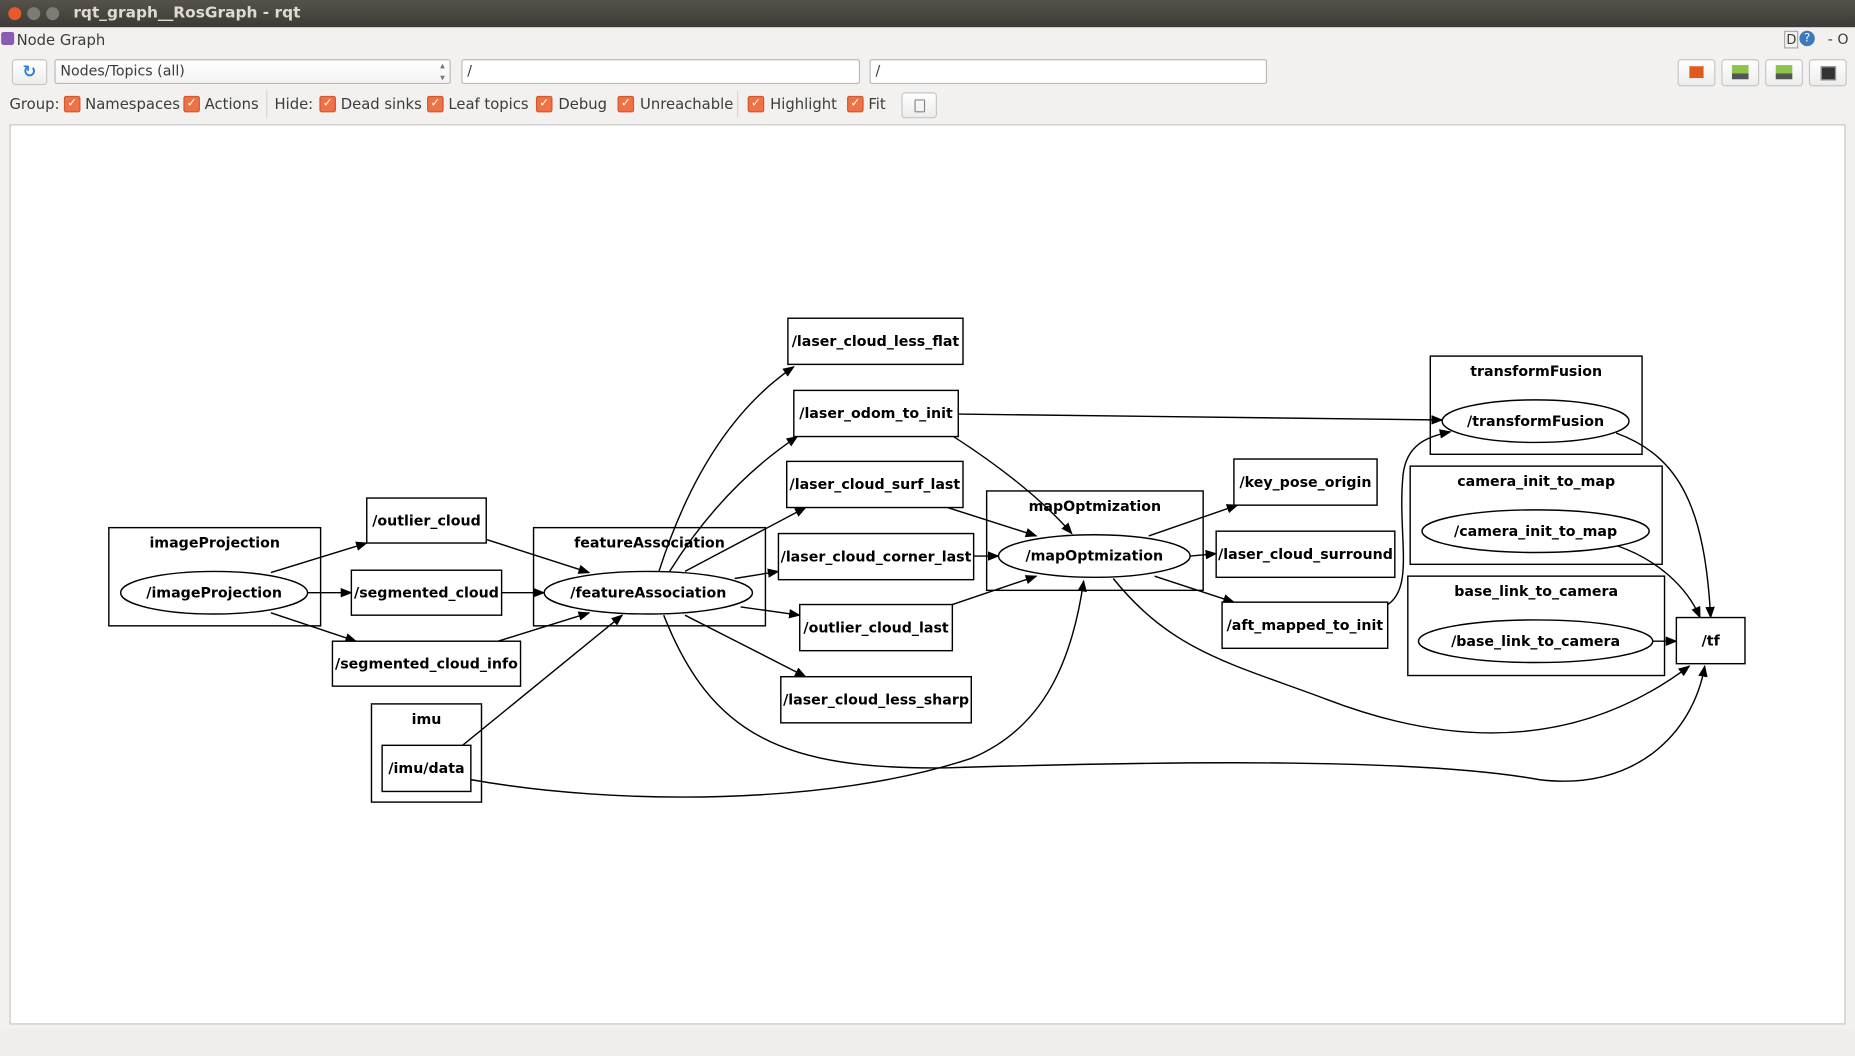 The image size is (1855, 1056). Describe the element at coordinates (488, 103) in the screenshot. I see `leaf-topics-label: Leaf topics` at that location.